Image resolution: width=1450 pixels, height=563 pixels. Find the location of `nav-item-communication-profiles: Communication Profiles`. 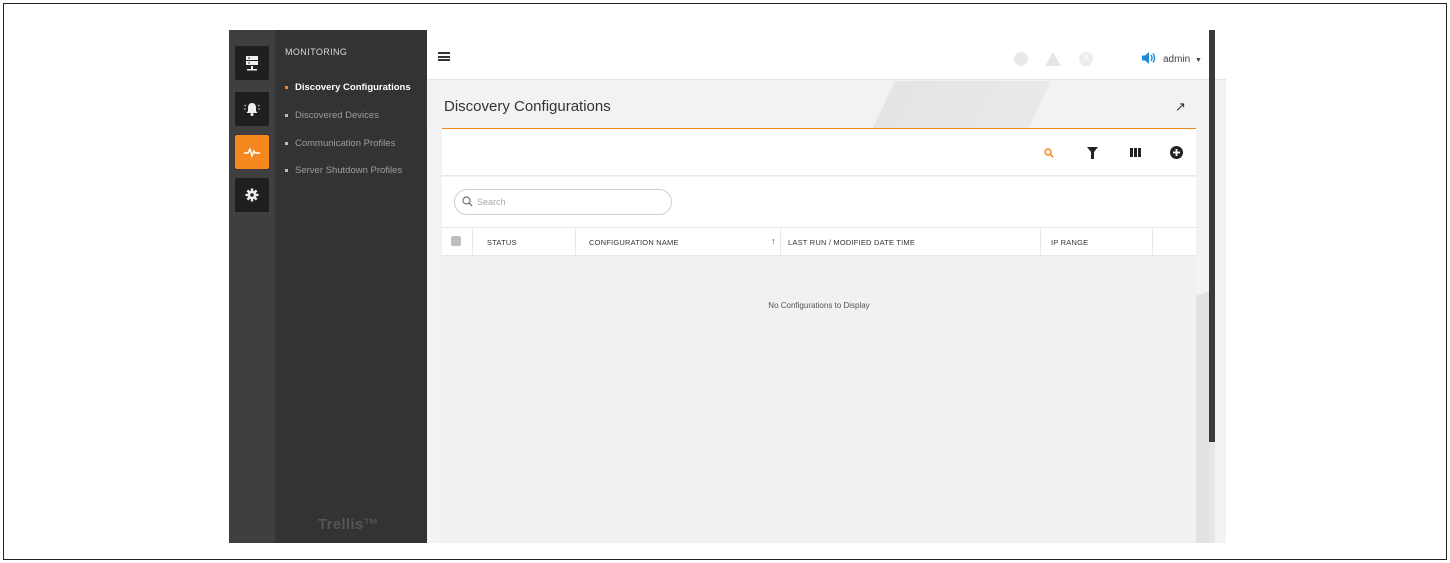

nav-item-communication-profiles: Communication Profiles is located at coordinates (340, 143).